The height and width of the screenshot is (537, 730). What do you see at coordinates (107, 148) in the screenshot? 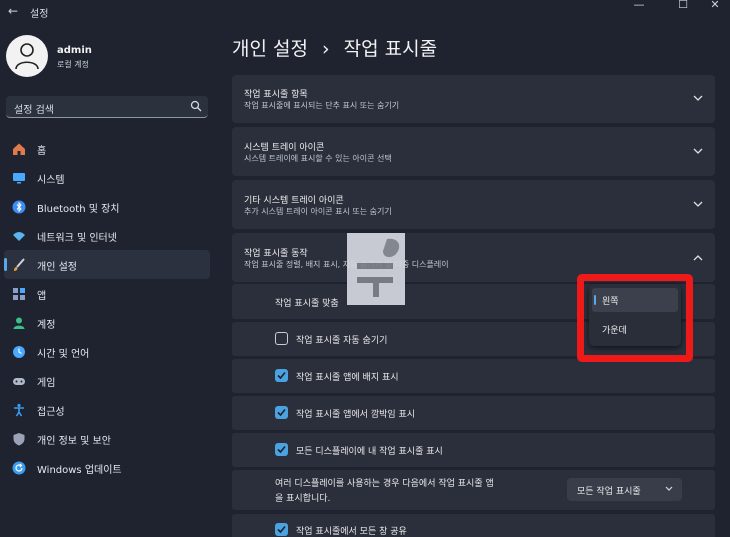
I see `sidebar-item: 홈` at bounding box center [107, 148].